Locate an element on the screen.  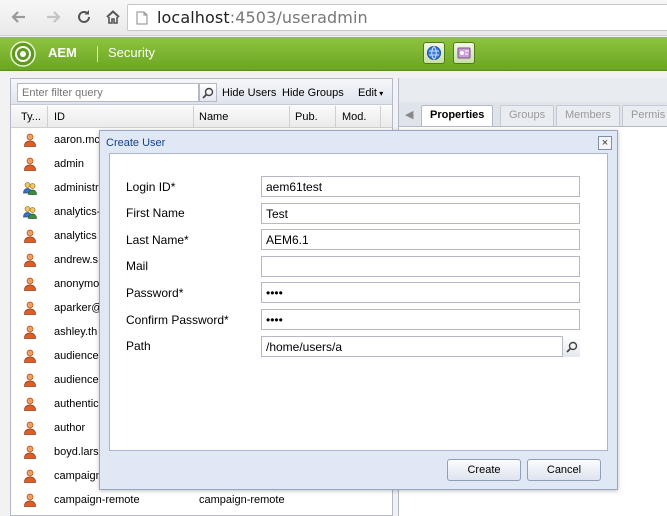
globe-icon is located at coordinates (434, 53).